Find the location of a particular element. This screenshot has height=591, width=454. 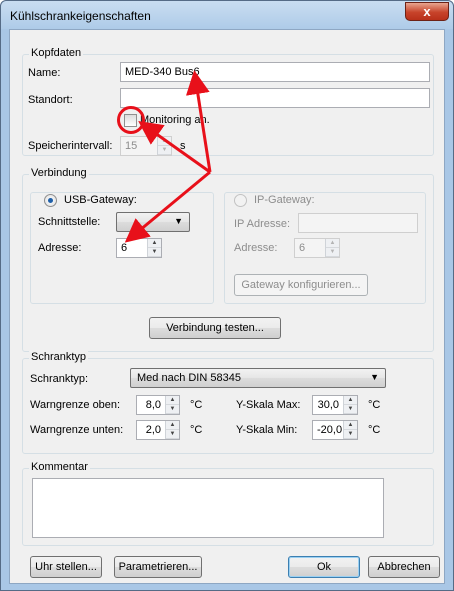

schnittstelle-label: Schnittstelle: is located at coordinates (69, 222).